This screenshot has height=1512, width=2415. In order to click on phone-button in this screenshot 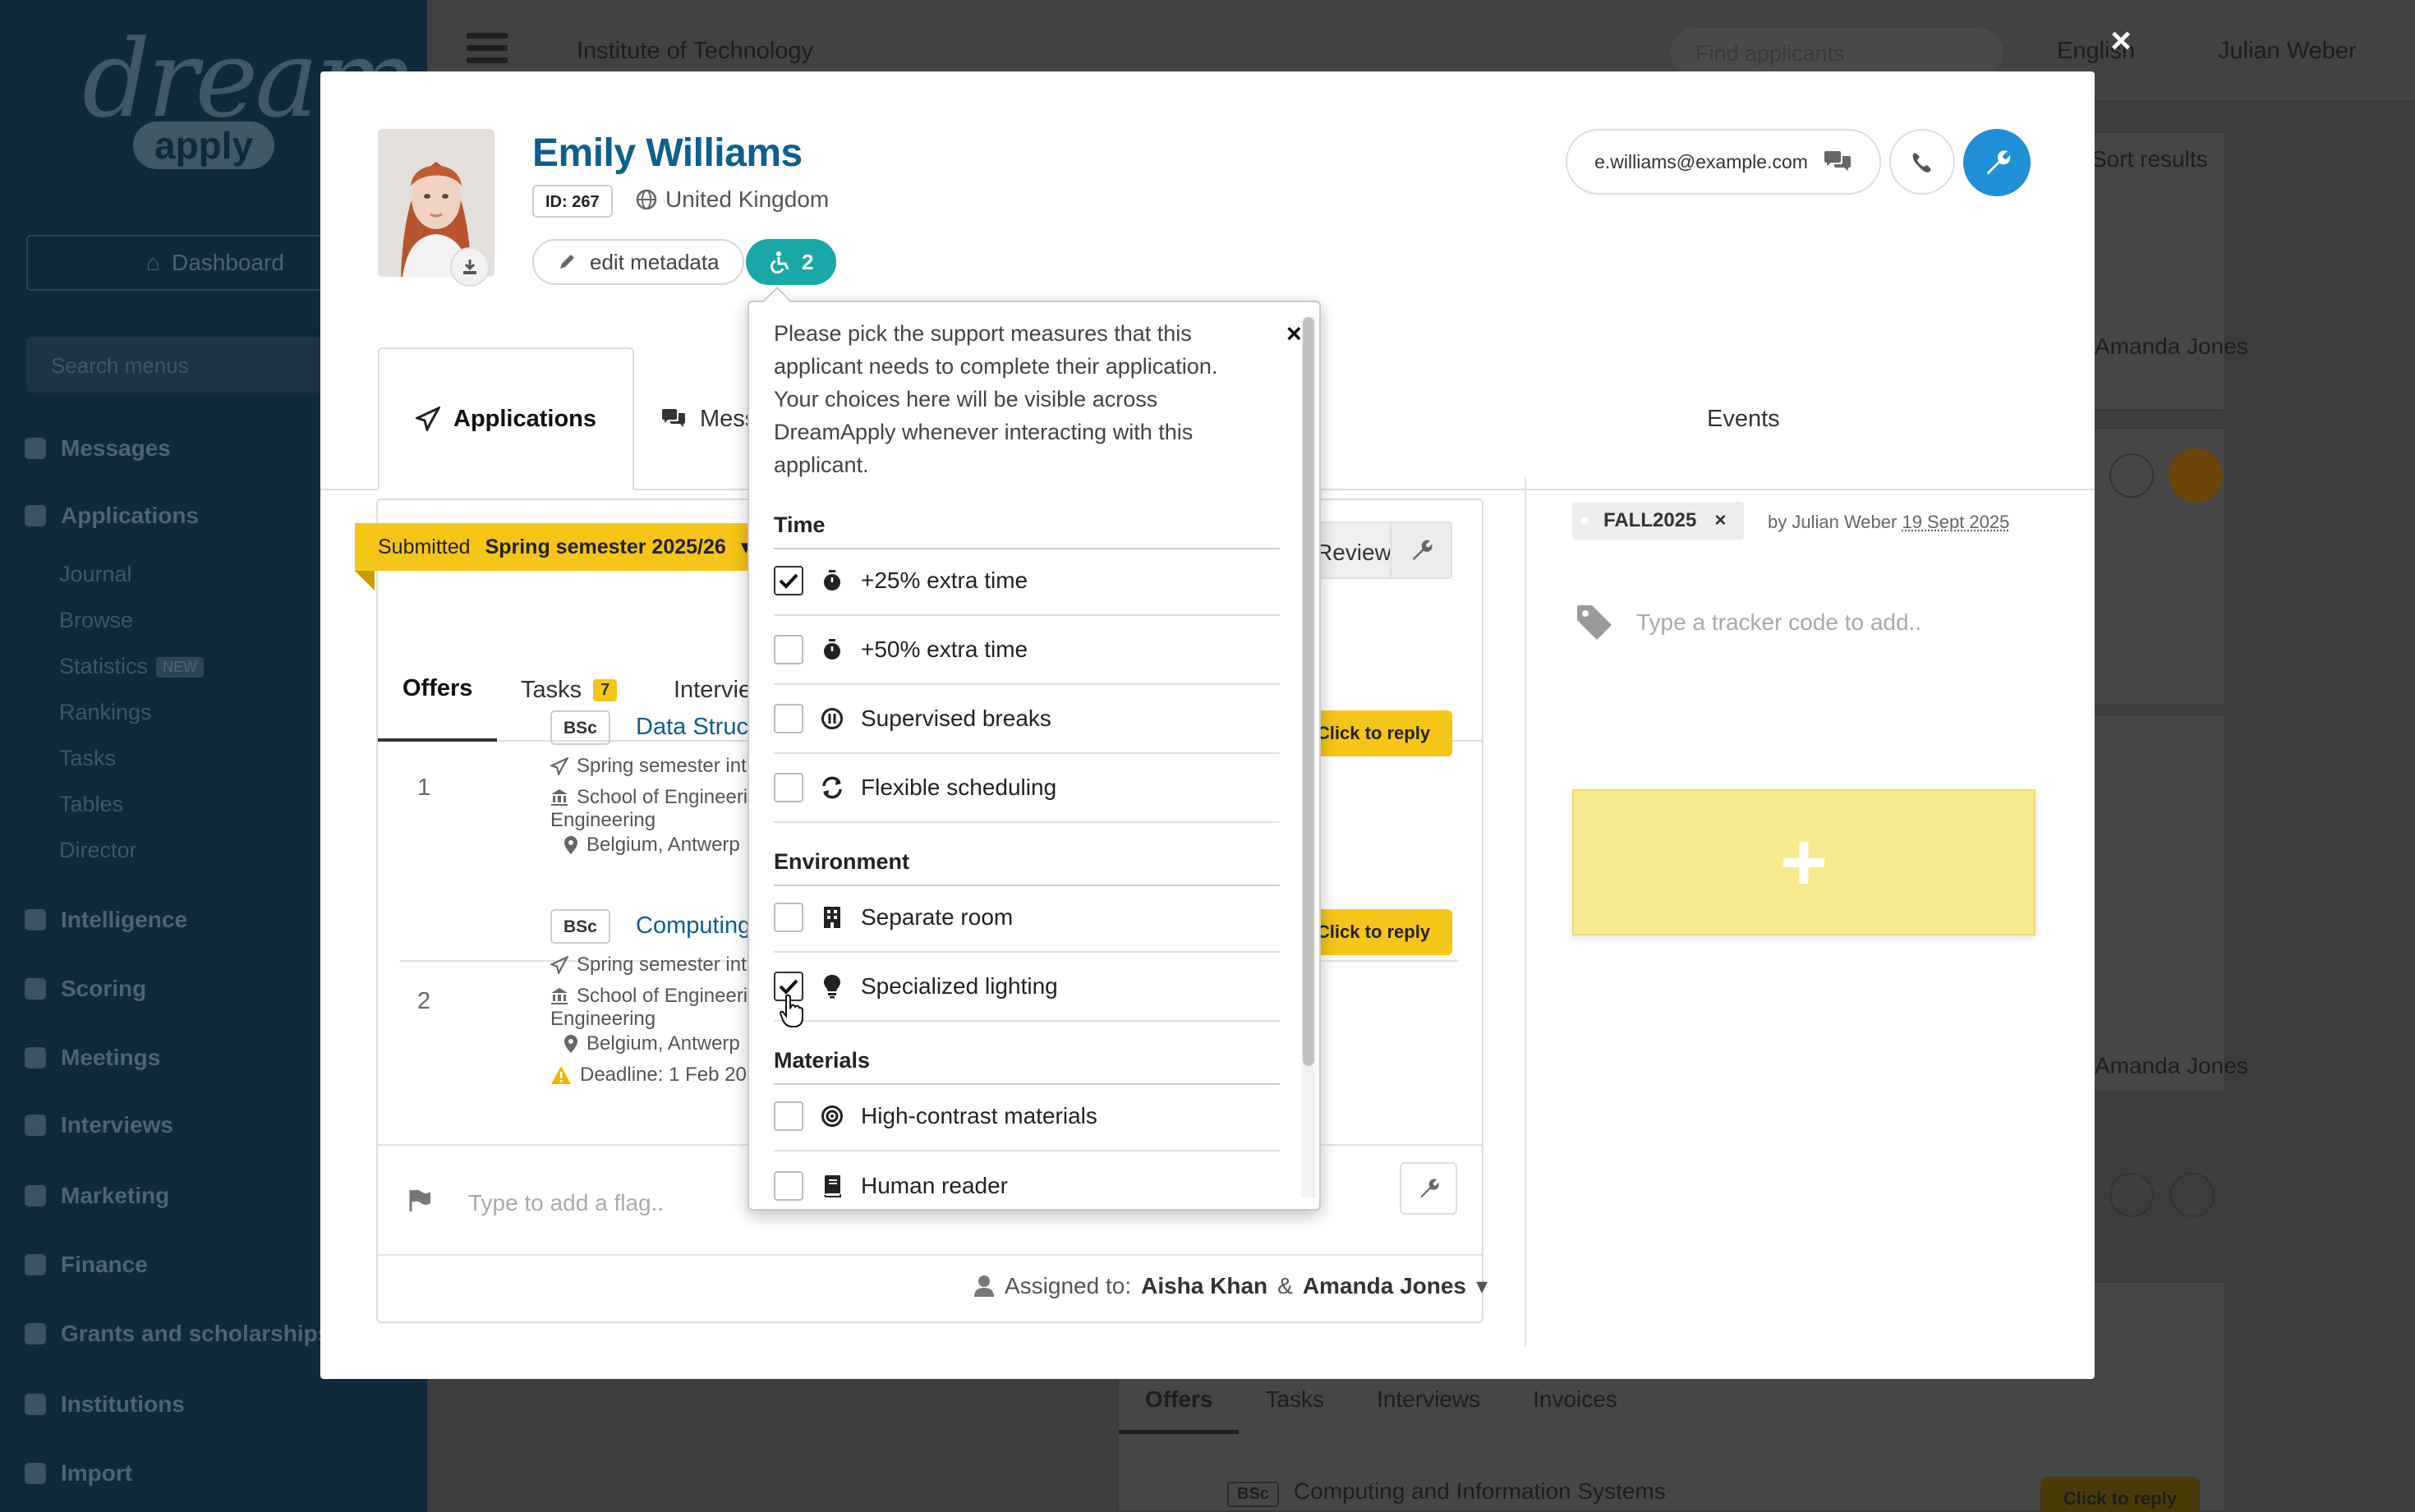, I will do `click(1922, 162)`.